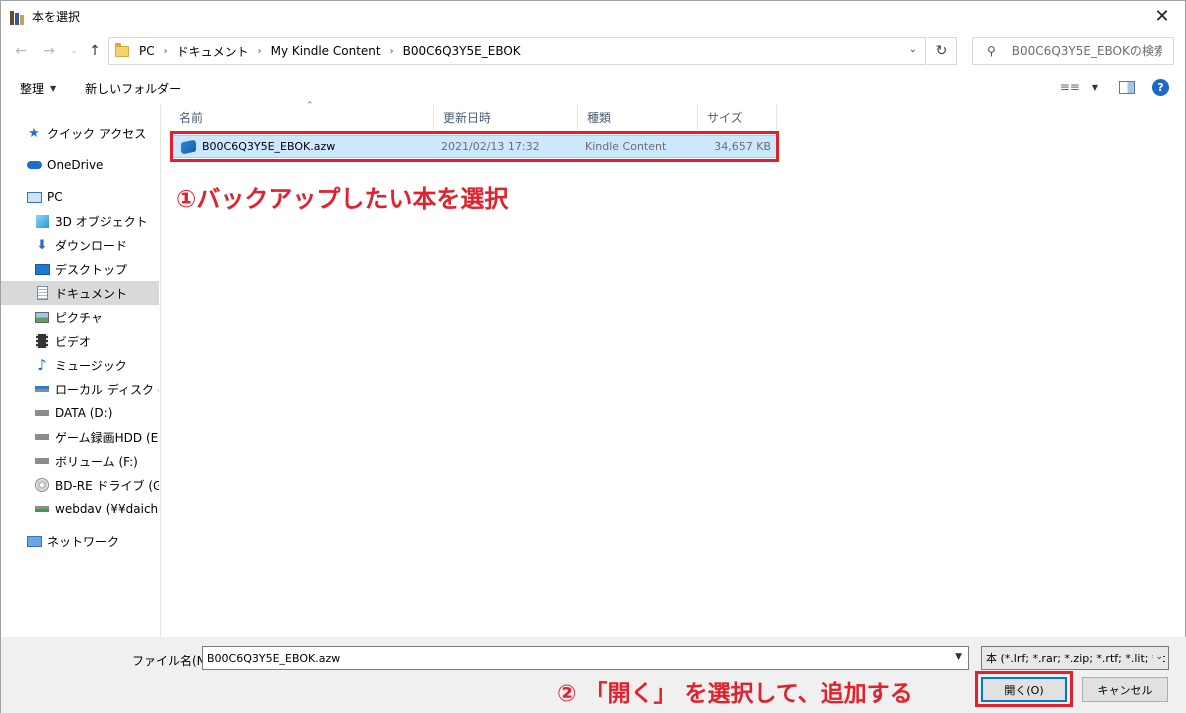 This screenshot has height=713, width=1186. Describe the element at coordinates (42, 245) in the screenshot. I see `download-icon: ⬇` at that location.